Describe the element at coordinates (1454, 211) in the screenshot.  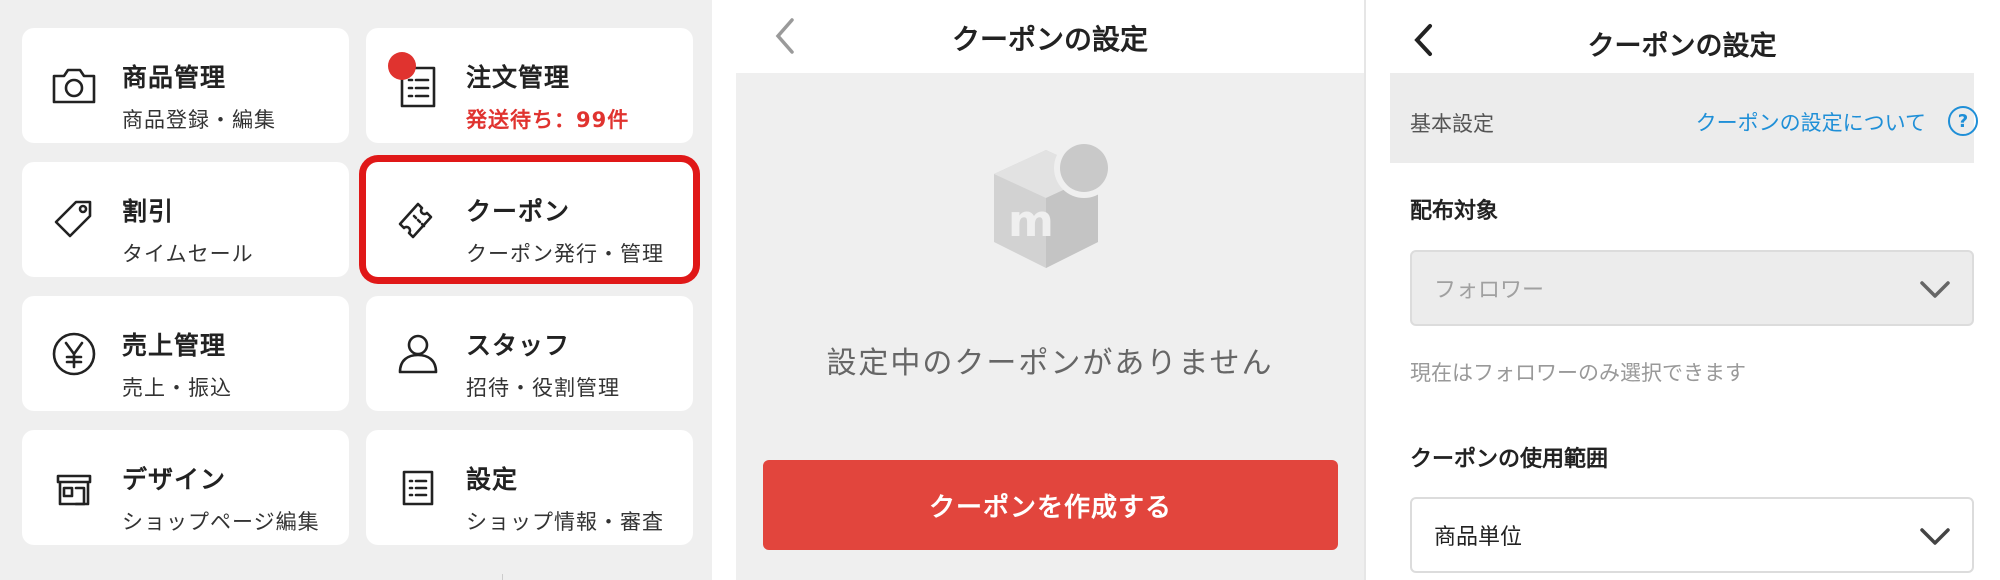
I see `target-label: 配布対象` at that location.